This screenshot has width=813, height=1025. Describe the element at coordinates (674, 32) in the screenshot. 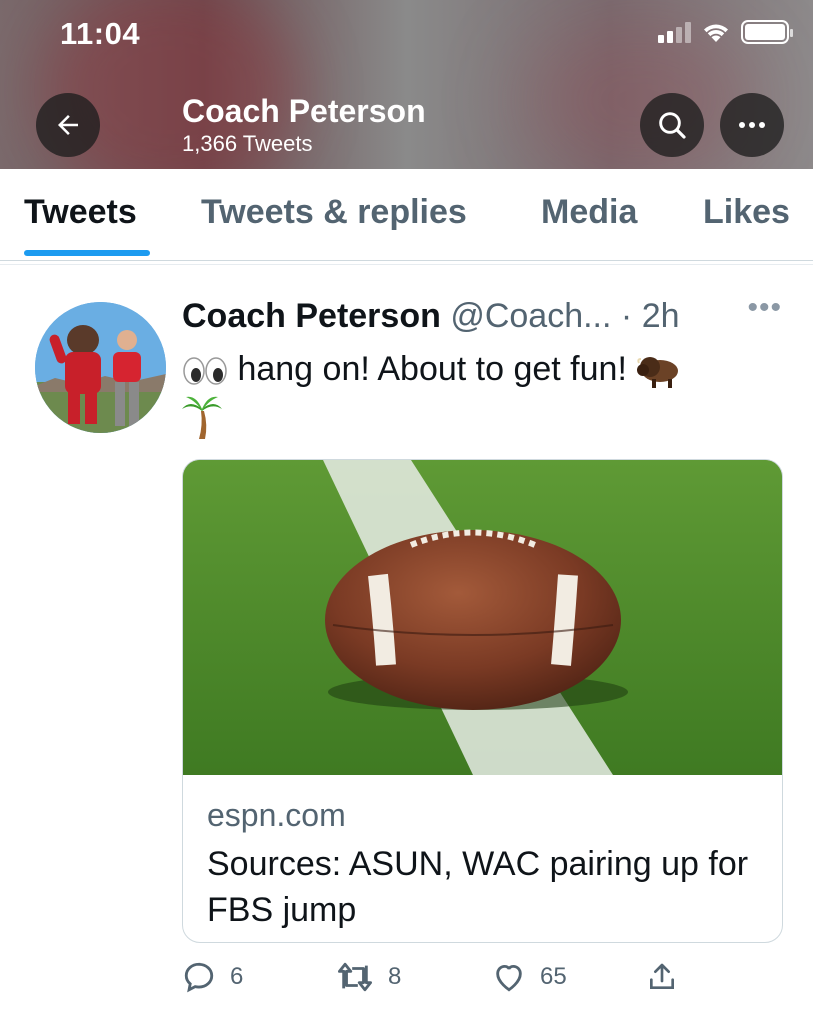

I see `cellular-signal-icon` at that location.